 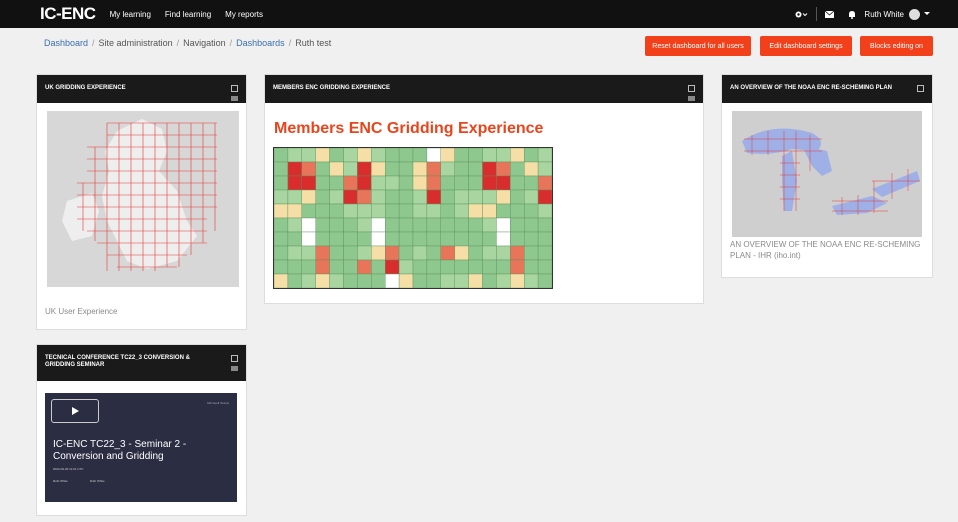 What do you see at coordinates (827, 174) in the screenshot?
I see `great-lakes-map-image` at bounding box center [827, 174].